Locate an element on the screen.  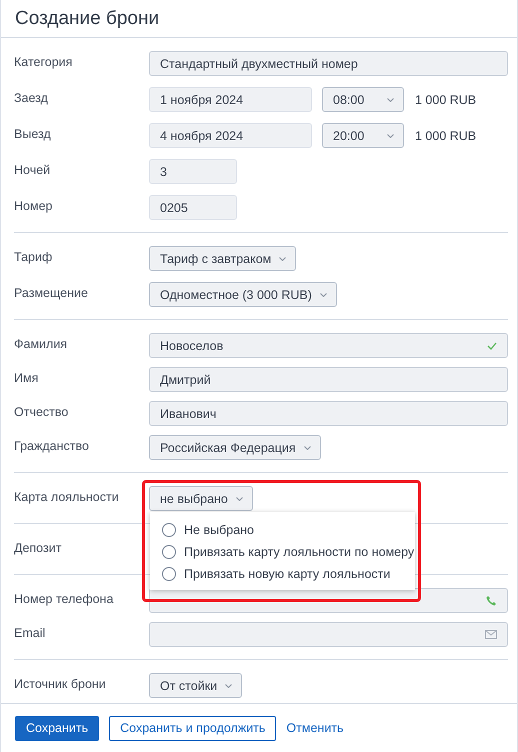
time-select: 08:00 is located at coordinates (363, 99).